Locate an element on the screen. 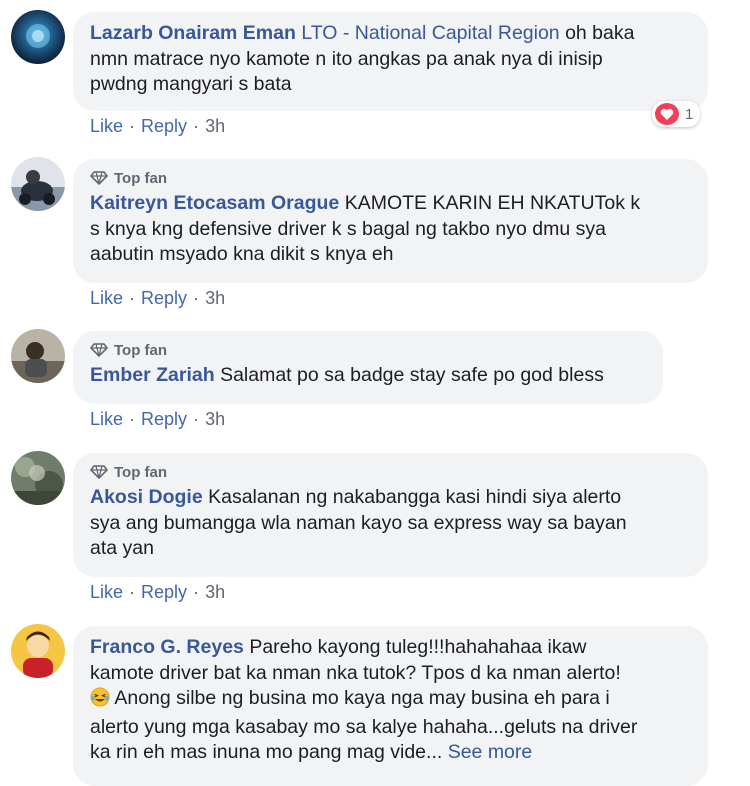 This screenshot has width=750, height=786. comment-text-line: ata yan is located at coordinates (122, 548).